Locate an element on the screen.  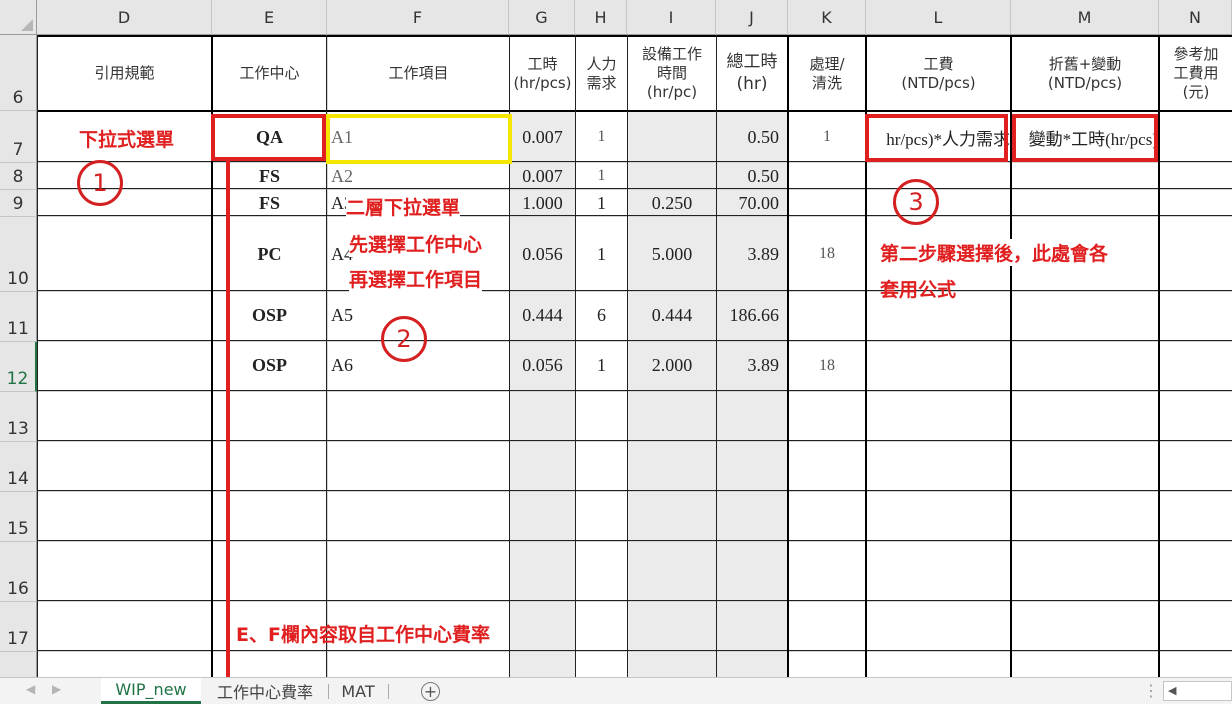
formula-annotation-line1: 第二步驟選擇後，此處會各 is located at coordinates (994, 252).